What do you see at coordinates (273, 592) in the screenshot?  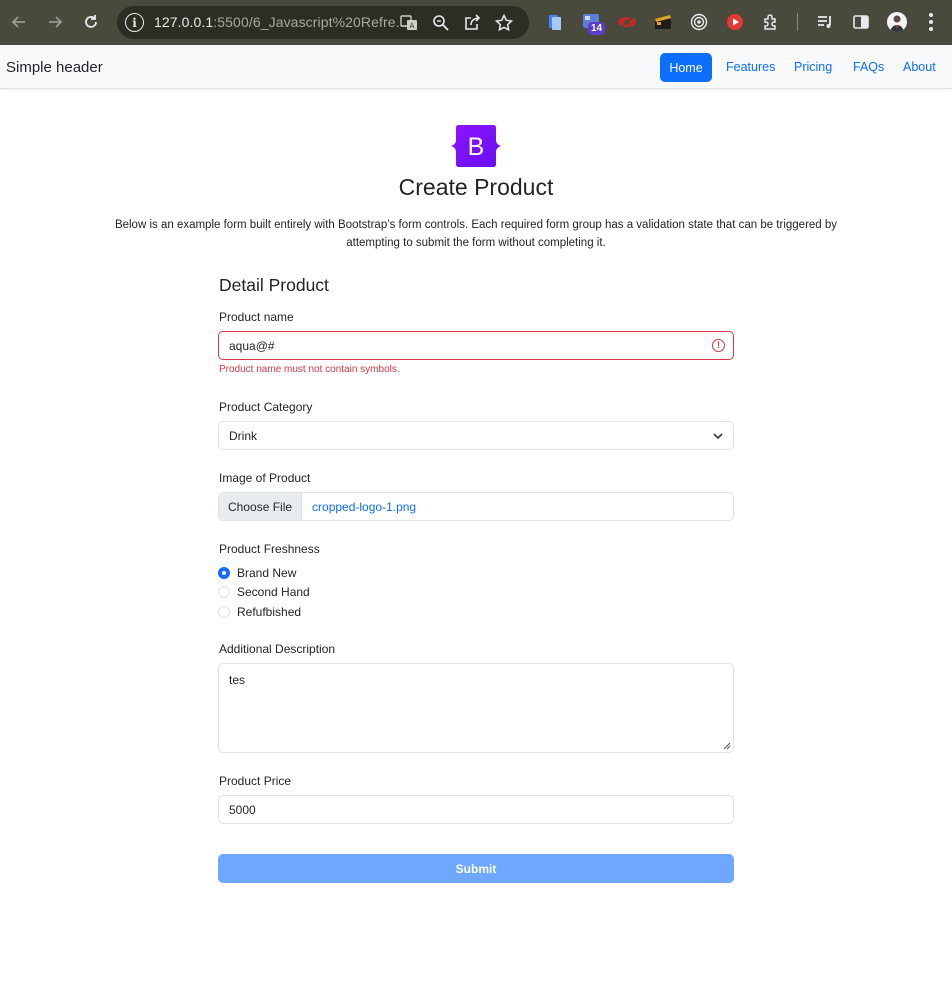 I see `radio-label: Second Hand` at bounding box center [273, 592].